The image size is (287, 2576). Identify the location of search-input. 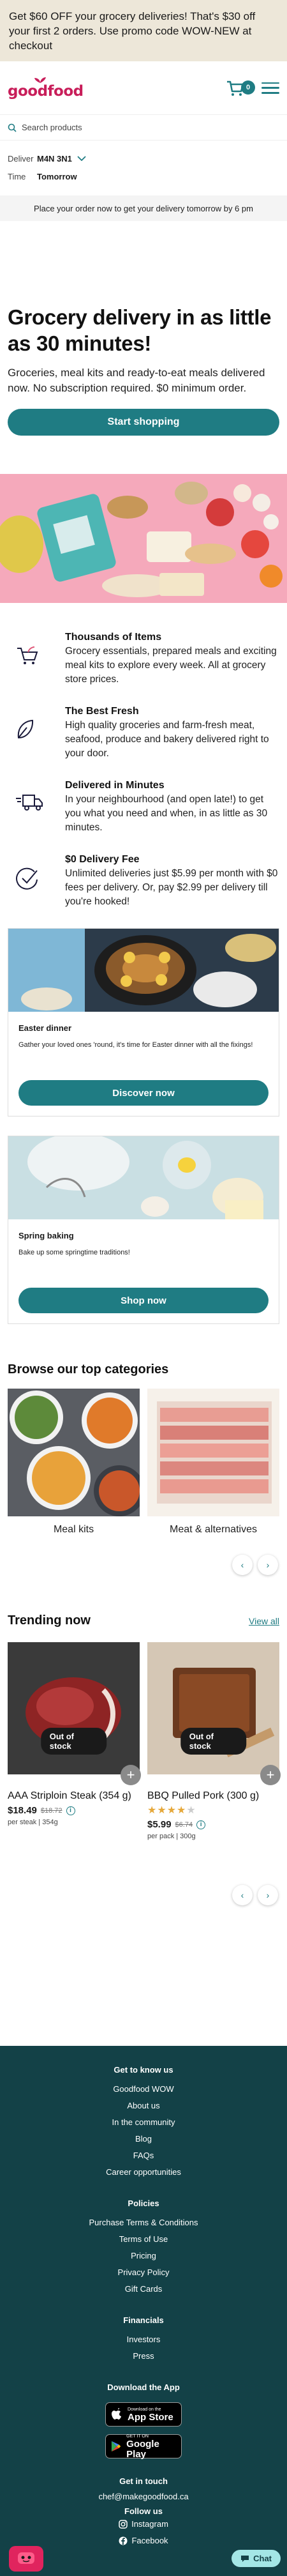
(117, 128).